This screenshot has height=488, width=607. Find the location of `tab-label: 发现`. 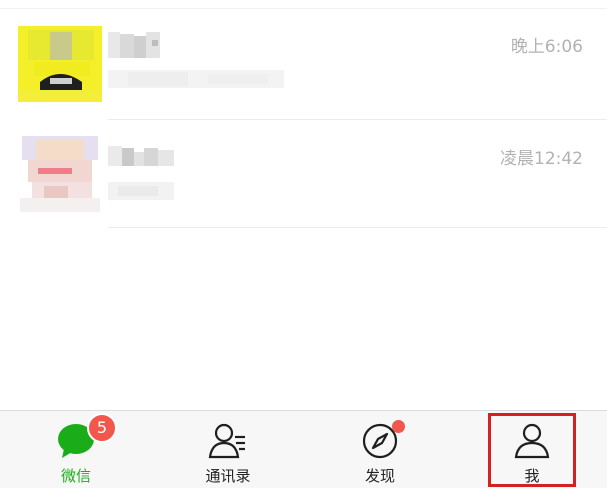

tab-label: 发现 is located at coordinates (379, 476).